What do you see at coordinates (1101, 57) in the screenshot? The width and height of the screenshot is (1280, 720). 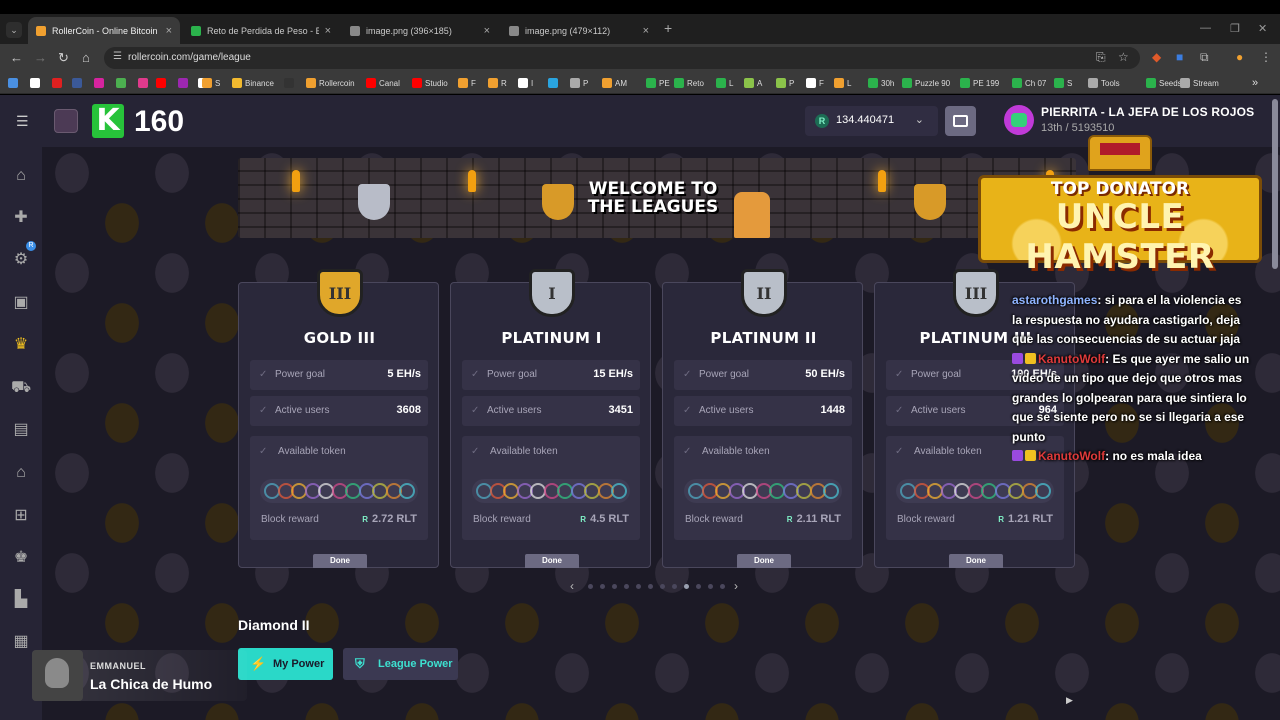 I see `install-icon: ⎘` at bounding box center [1101, 57].